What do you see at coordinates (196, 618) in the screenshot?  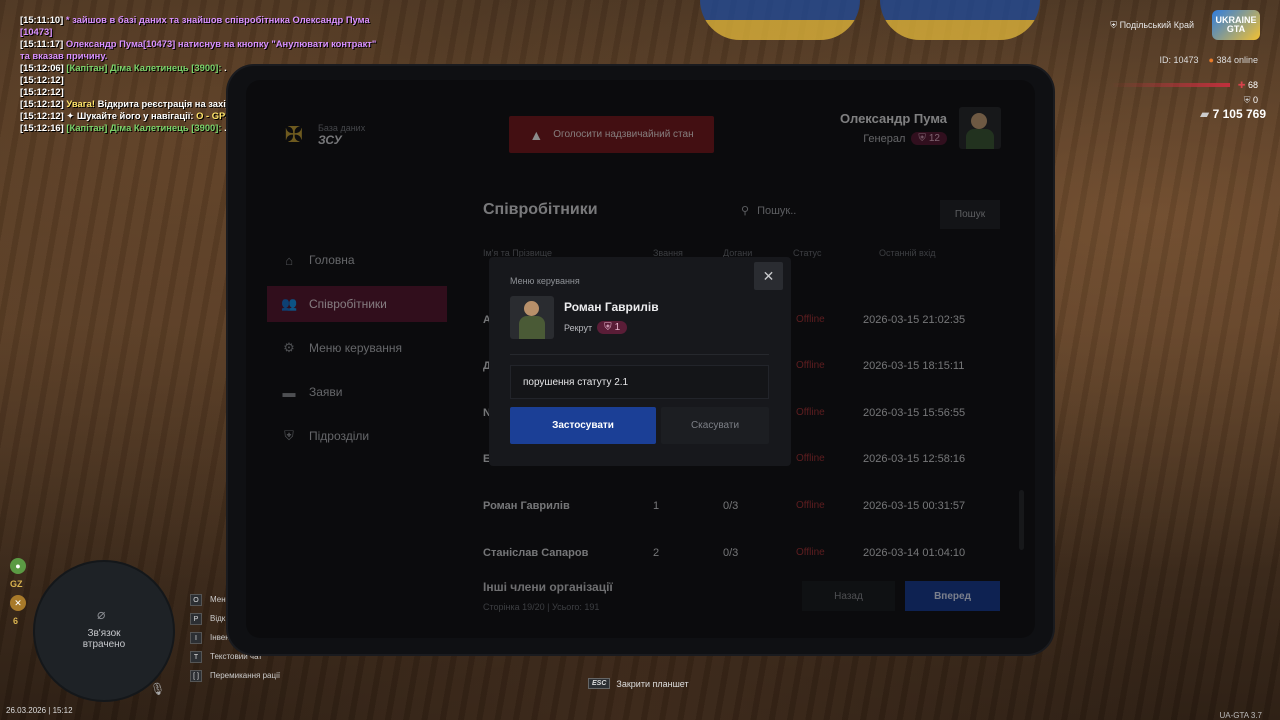 I see `key-cap: P` at bounding box center [196, 618].